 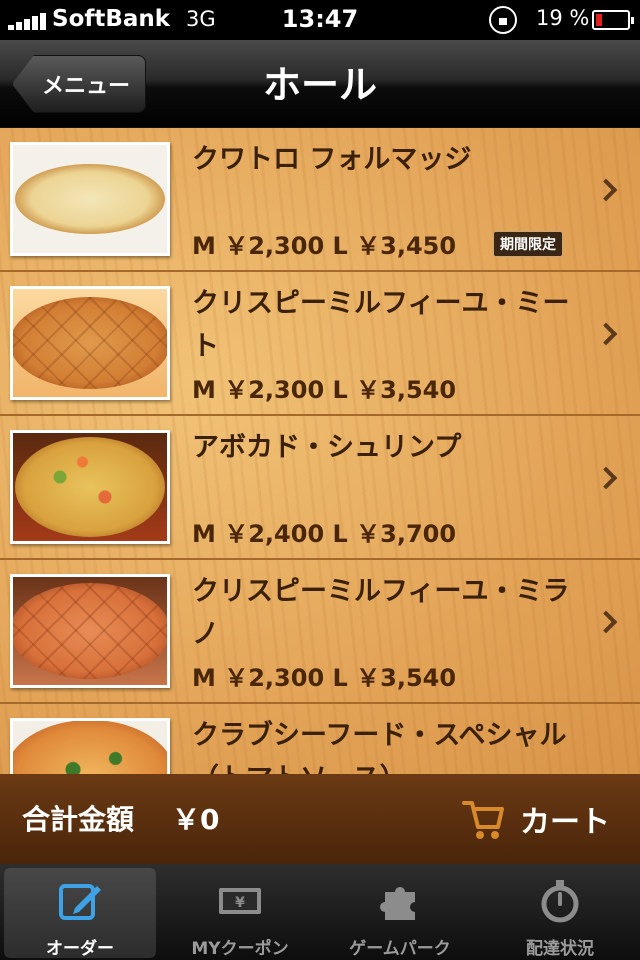 I want to click on page-title: ホール, so click(x=319, y=85).